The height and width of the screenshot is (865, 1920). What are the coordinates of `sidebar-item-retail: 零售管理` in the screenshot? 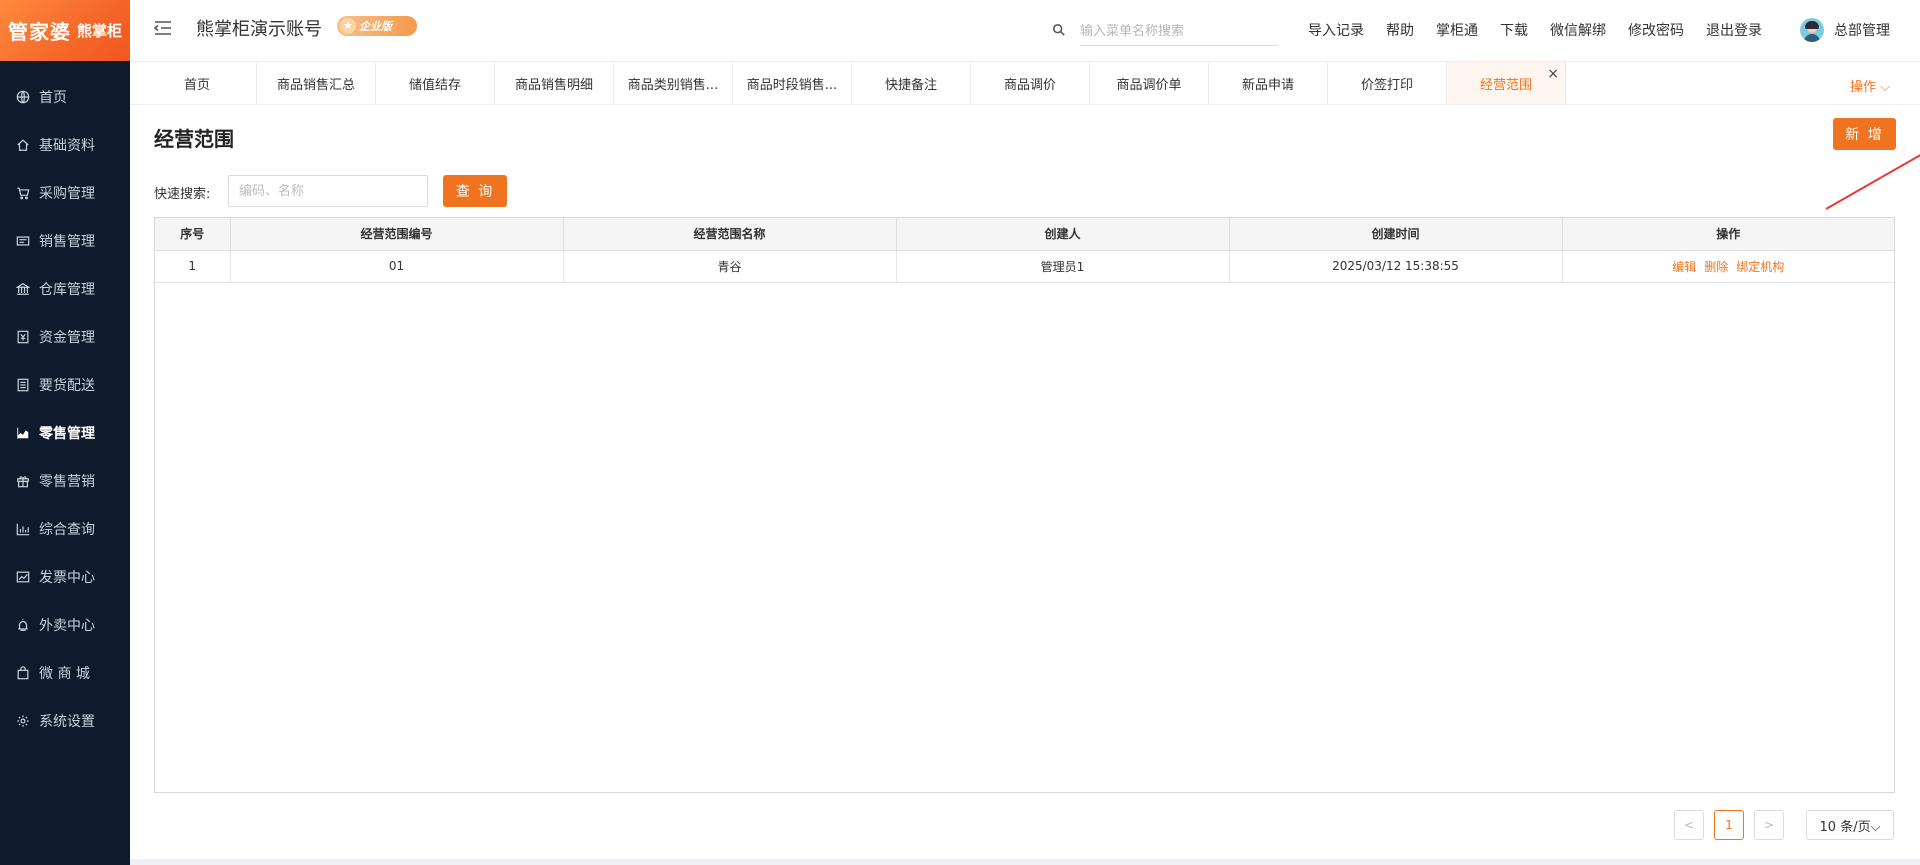 It's located at (65, 433).